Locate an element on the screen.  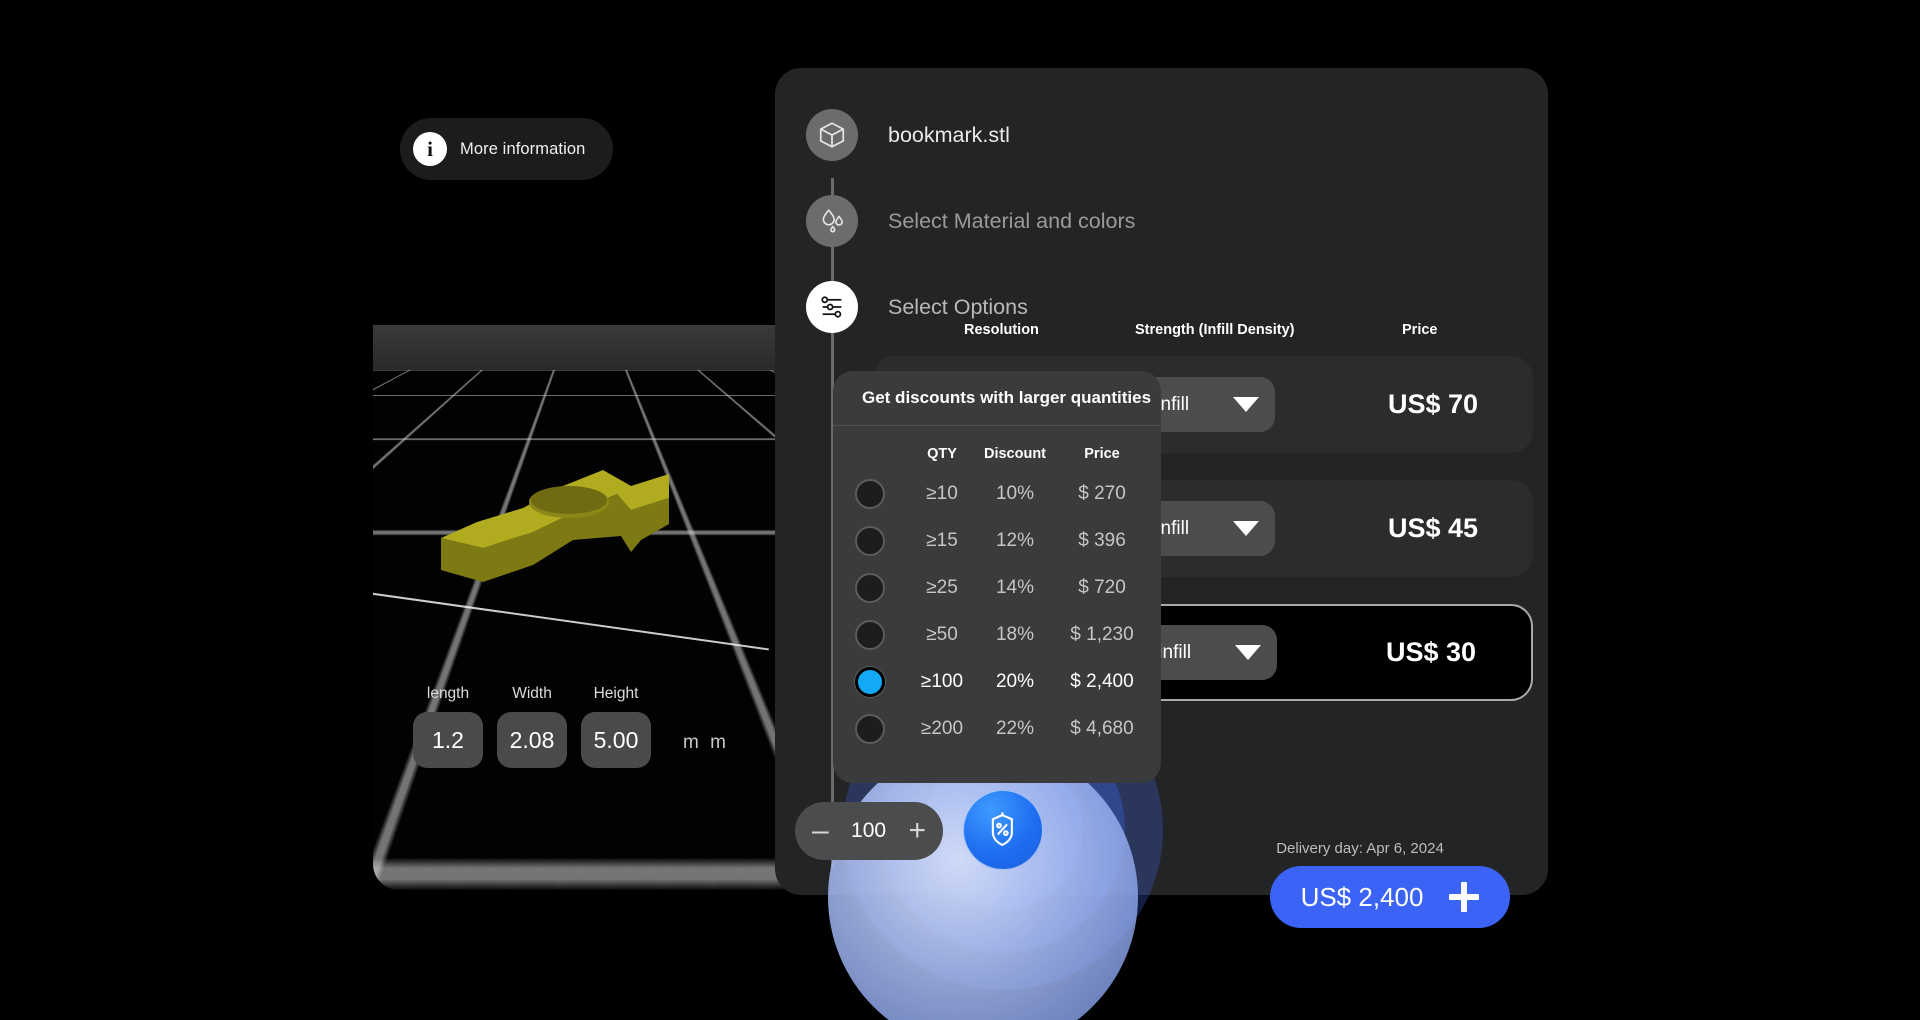
step-options-label: Select Options is located at coordinates (958, 306).